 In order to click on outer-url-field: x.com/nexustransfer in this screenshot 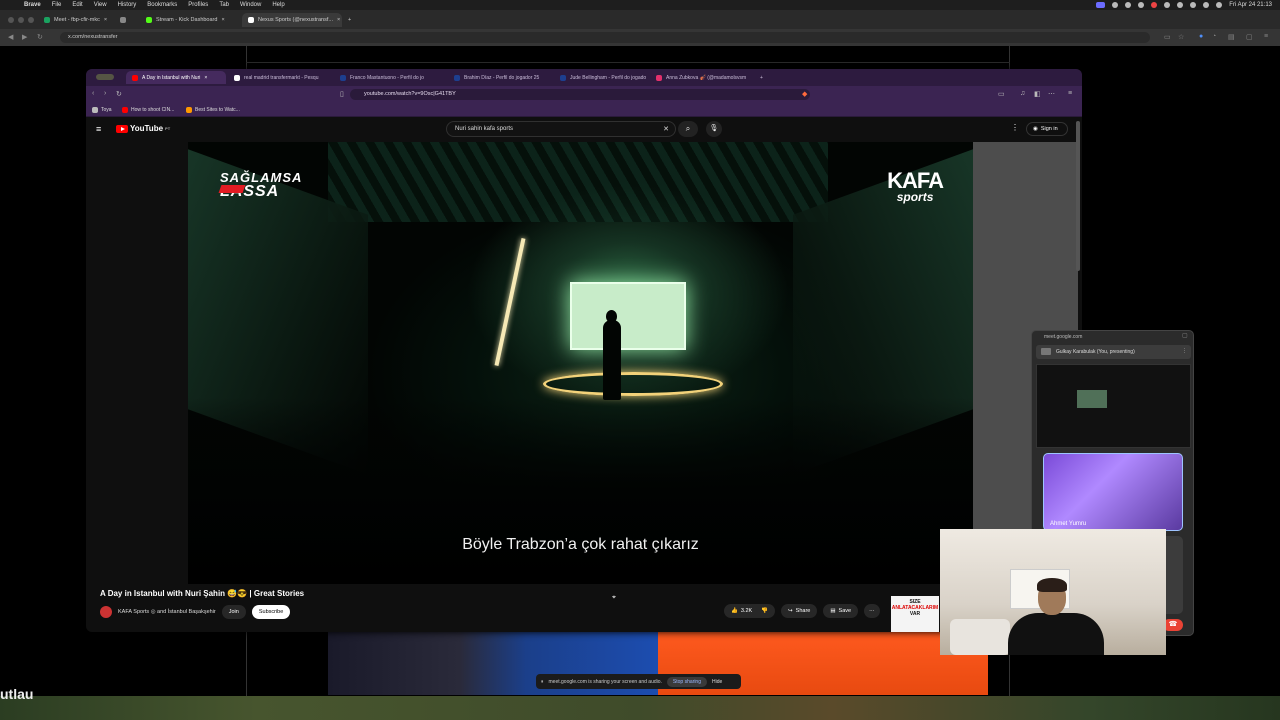, I will do `click(605, 37)`.